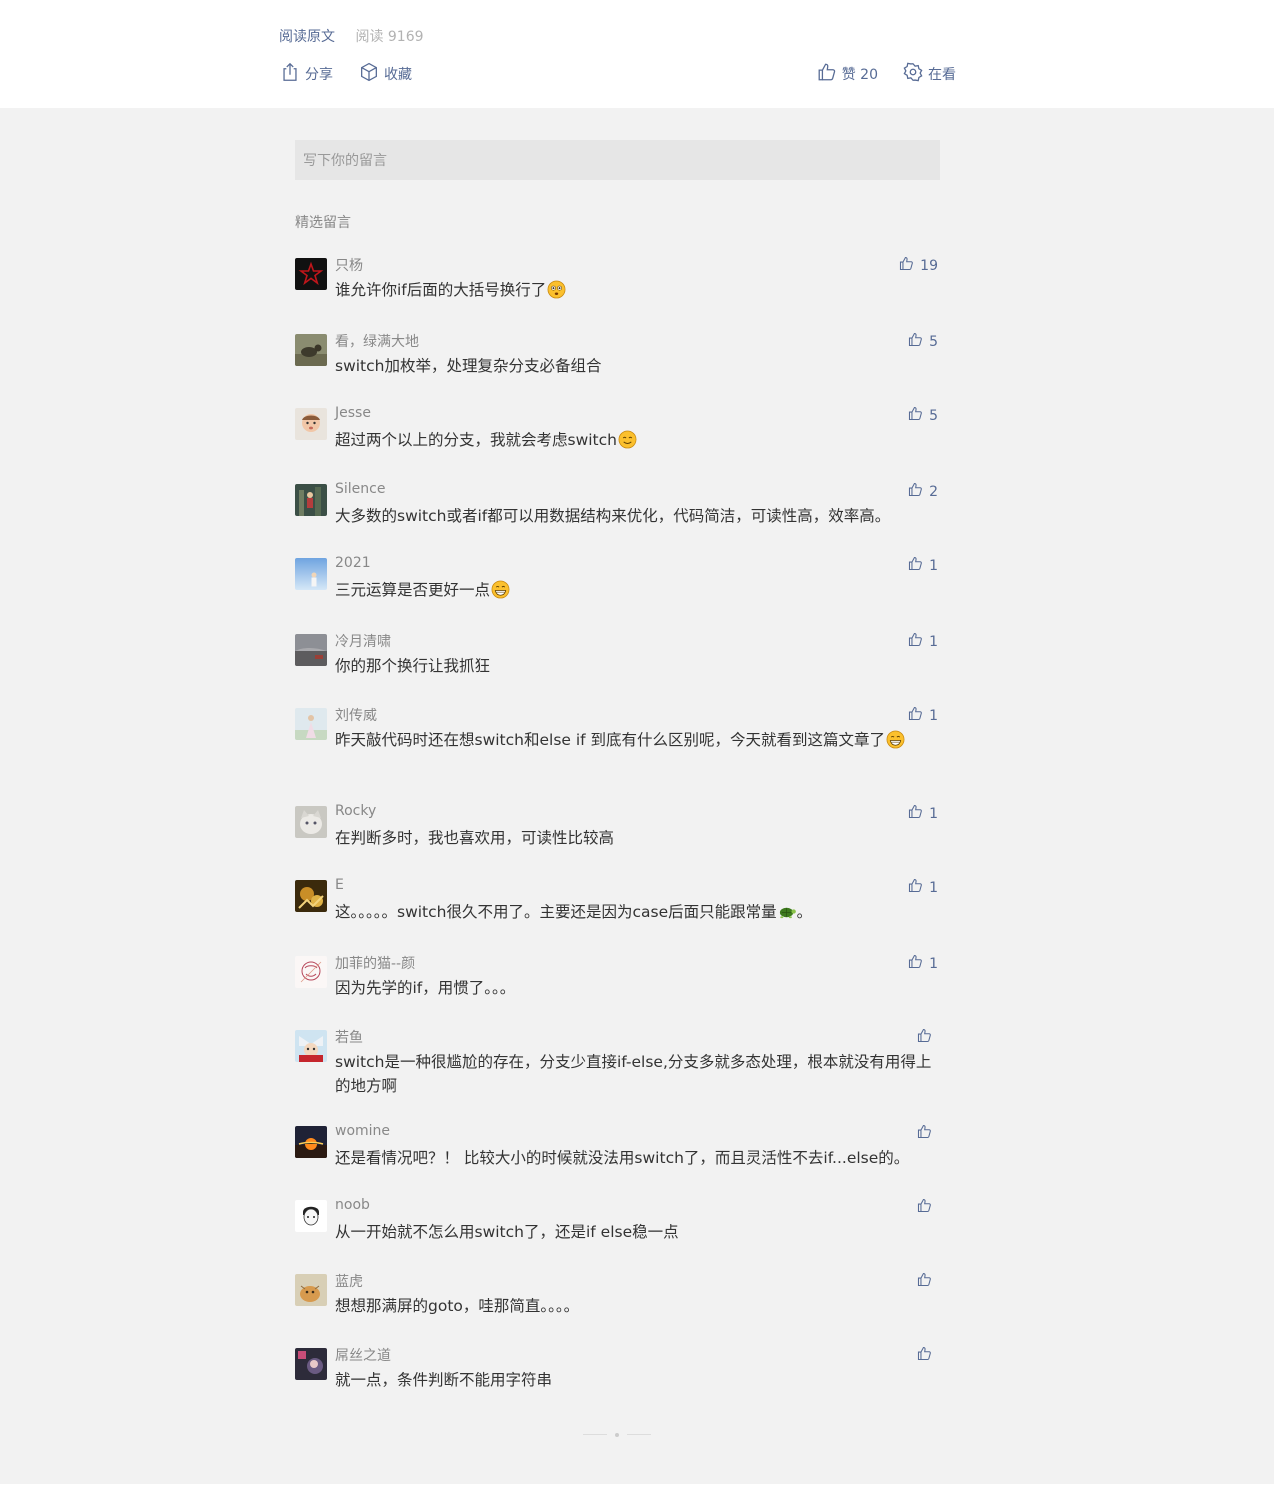  Describe the element at coordinates (637, 366) in the screenshot. I see `comment-text: switch加枚举，处理复杂分支必备组合` at that location.